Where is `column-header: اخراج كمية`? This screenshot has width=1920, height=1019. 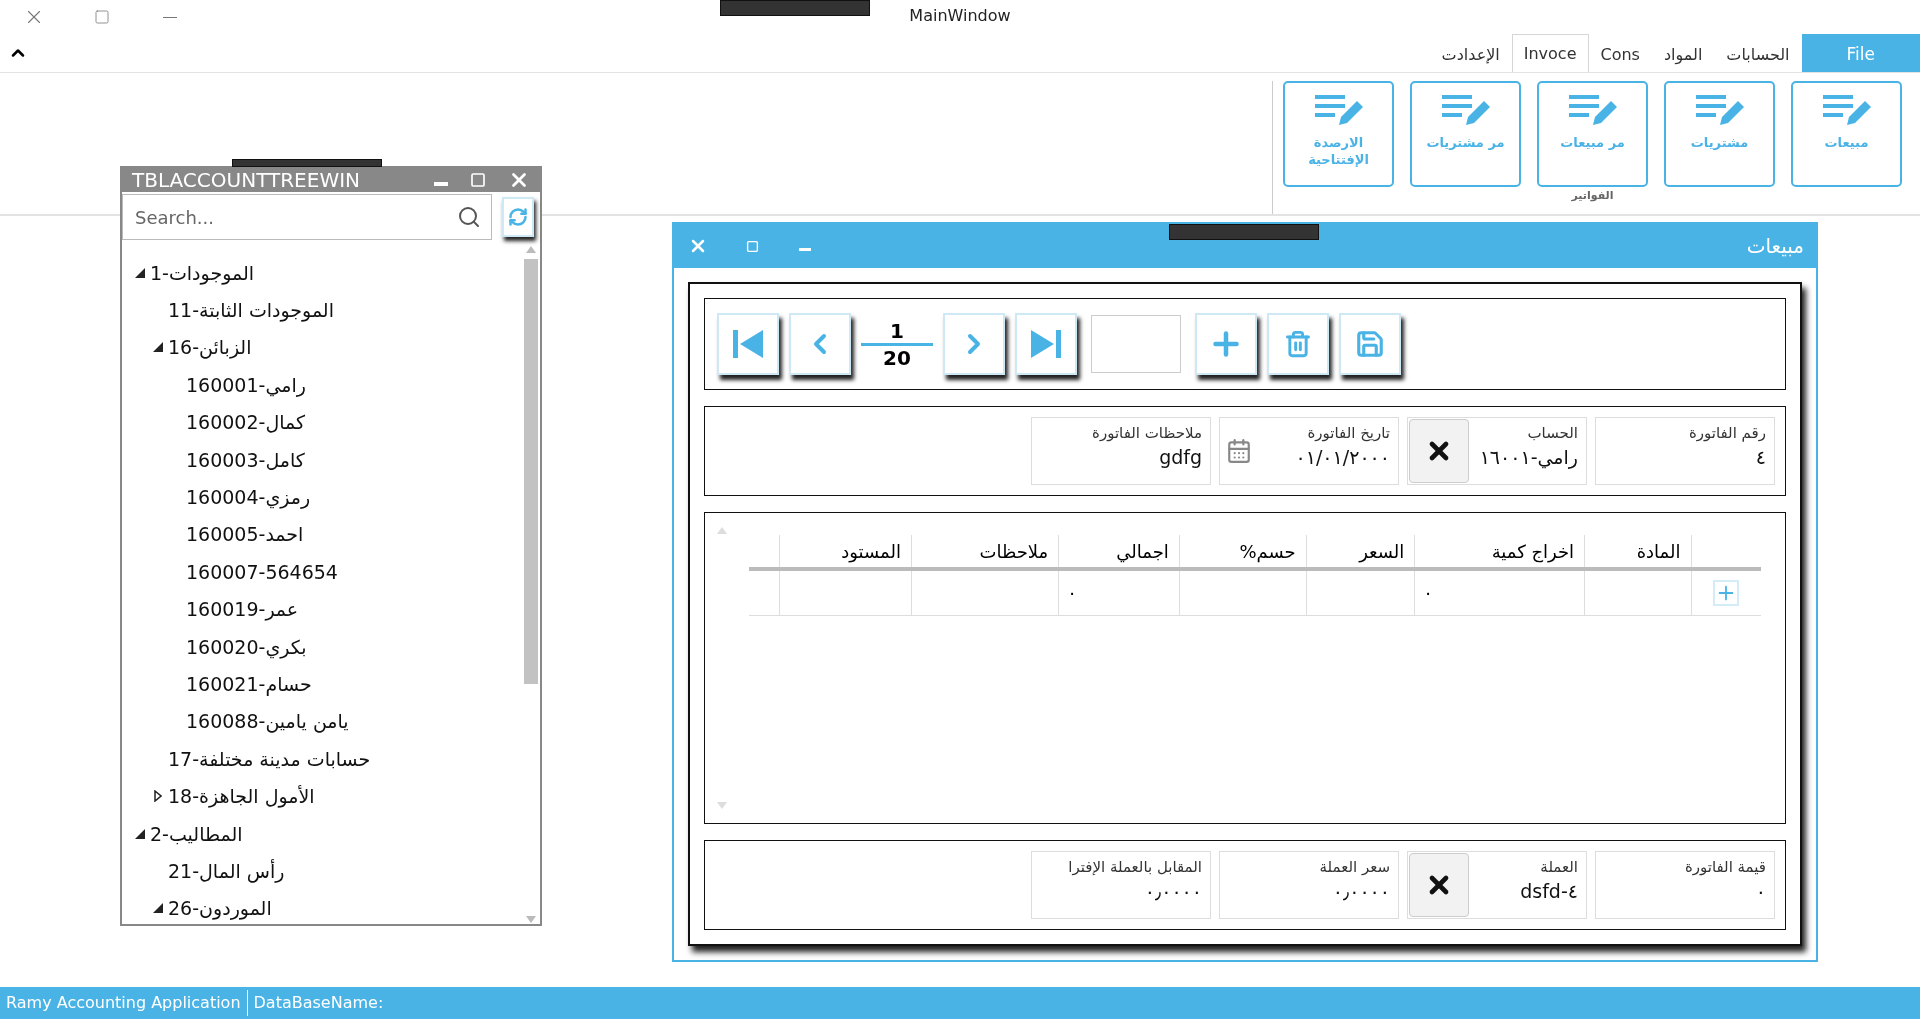 column-header: اخراج كمية is located at coordinates (1499, 552).